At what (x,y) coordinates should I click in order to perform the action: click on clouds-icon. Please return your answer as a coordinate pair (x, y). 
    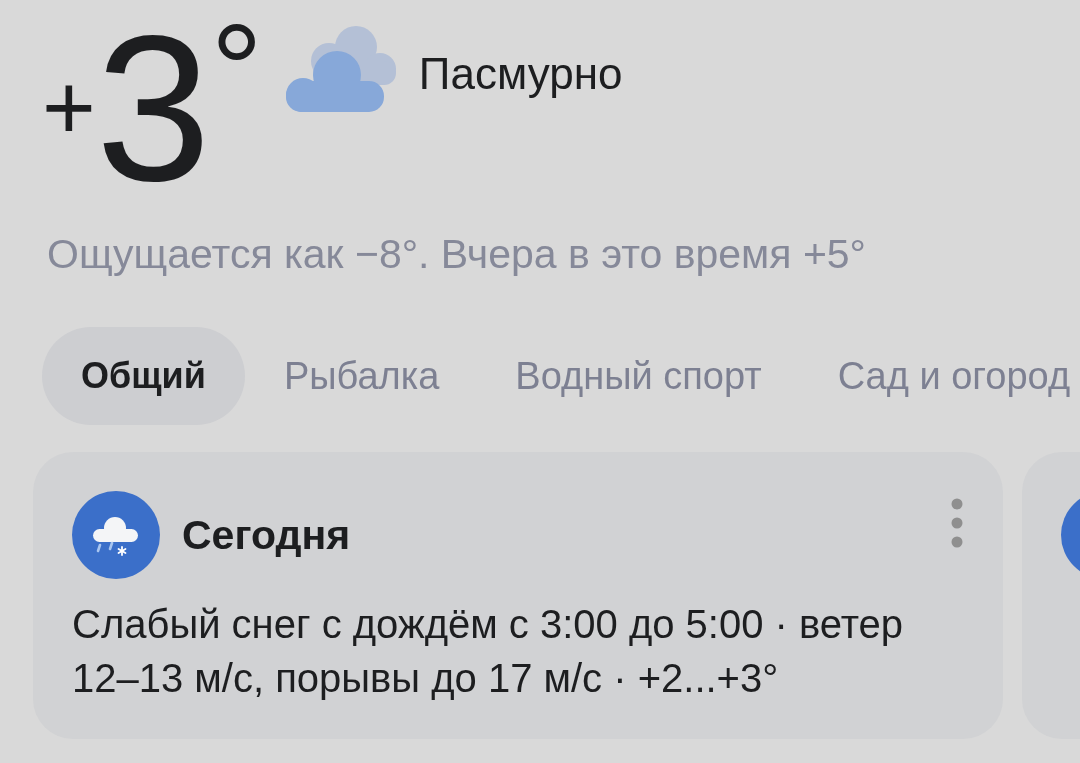
    Looking at the image, I should click on (340, 69).